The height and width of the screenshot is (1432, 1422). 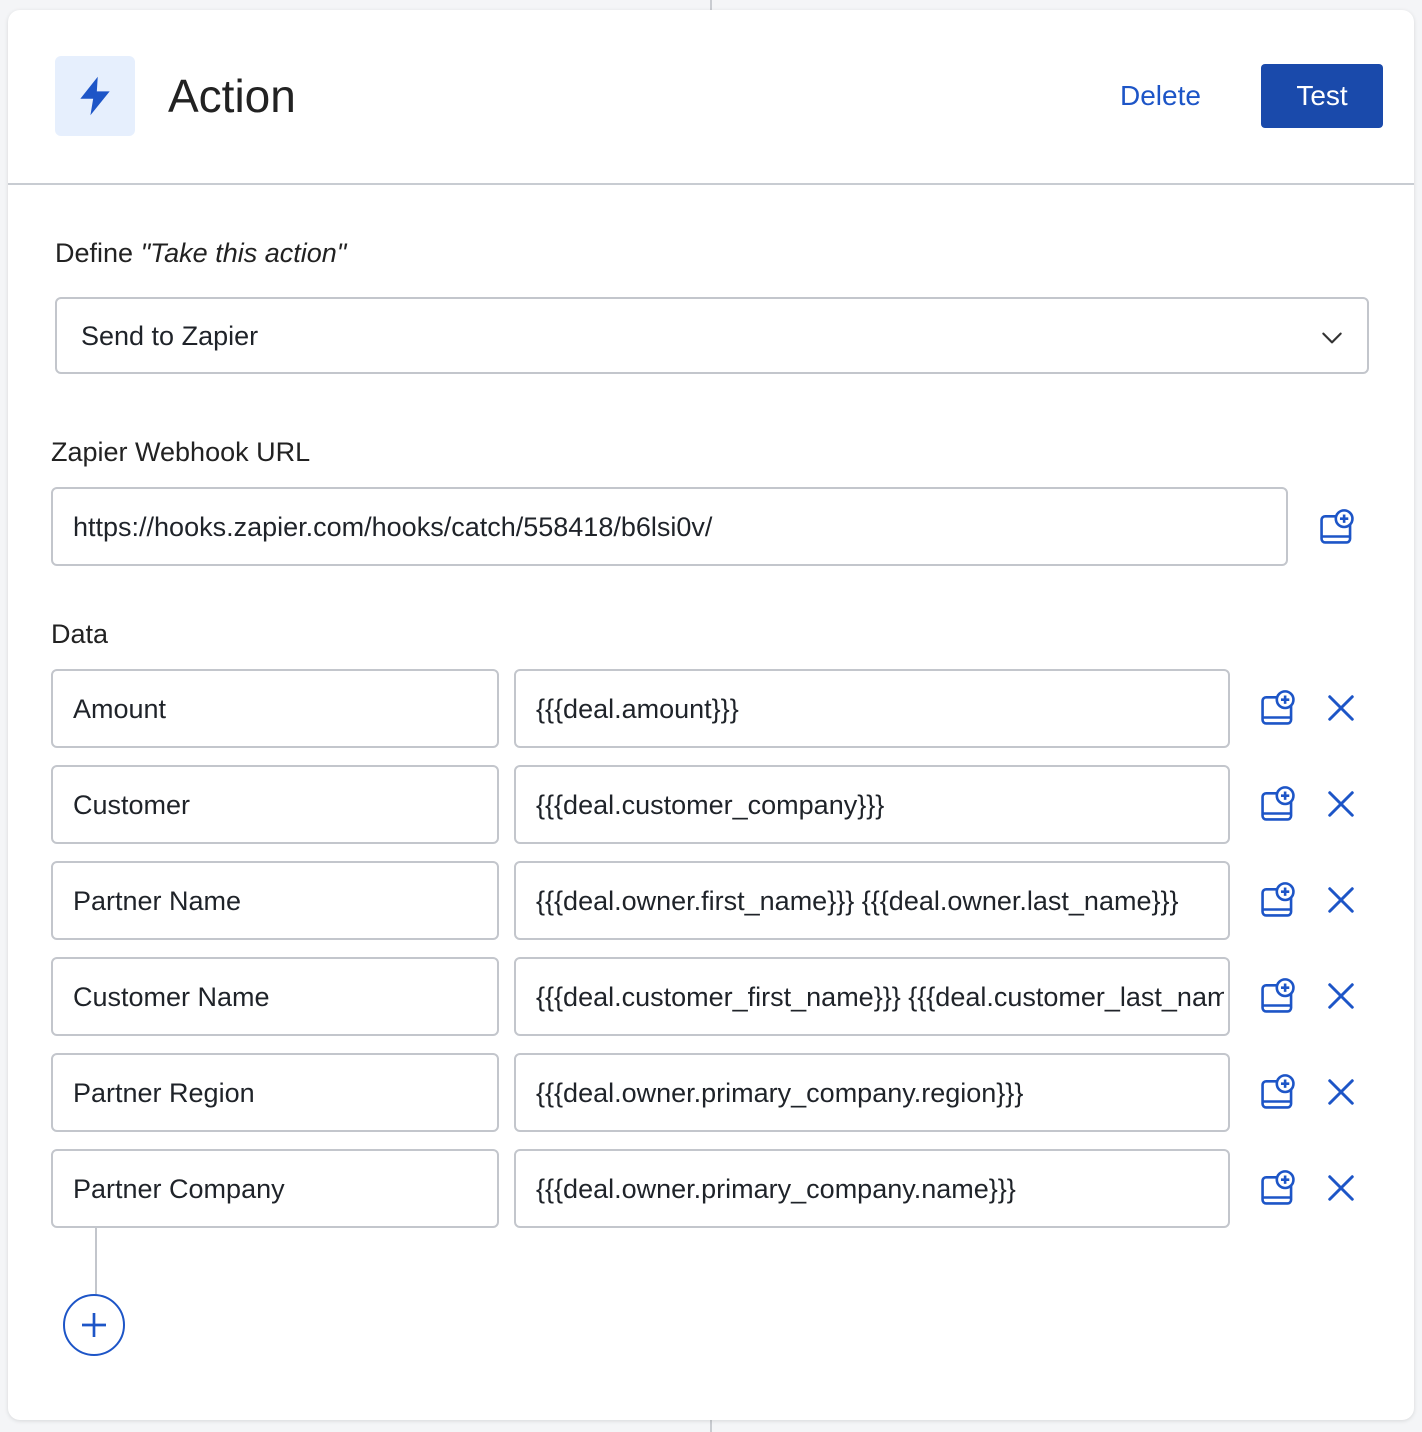 I want to click on data-value-input: {{{deal.amount}}}, so click(x=872, y=708).